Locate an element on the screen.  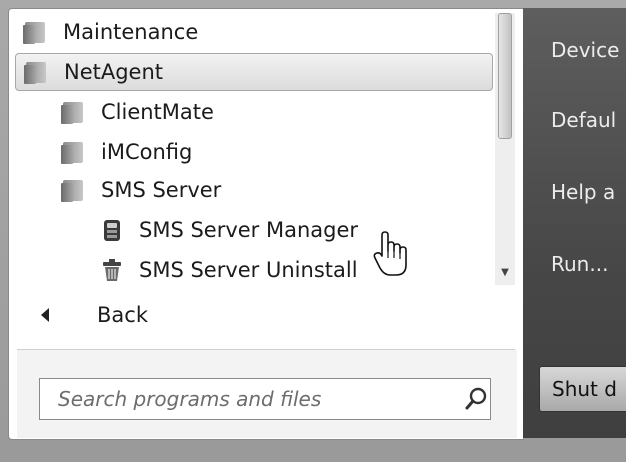
right-item-default-programs: Defaul is located at coordinates (588, 120).